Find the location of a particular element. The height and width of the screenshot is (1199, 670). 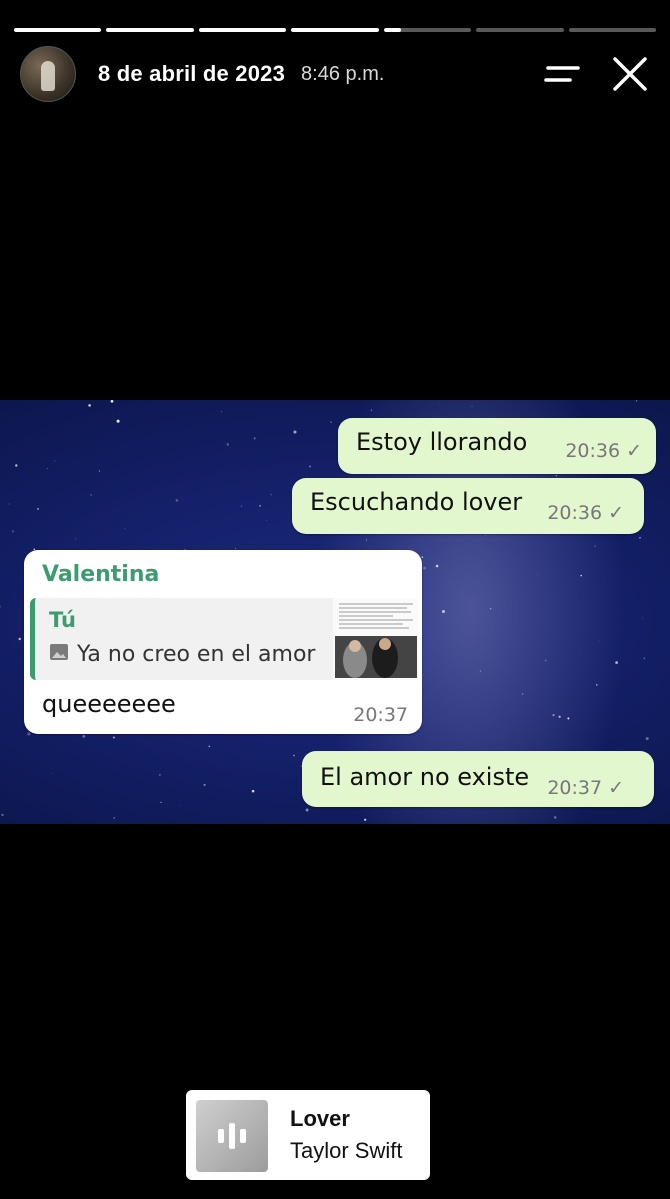

message-text: queeeeeee is located at coordinates (109, 704).